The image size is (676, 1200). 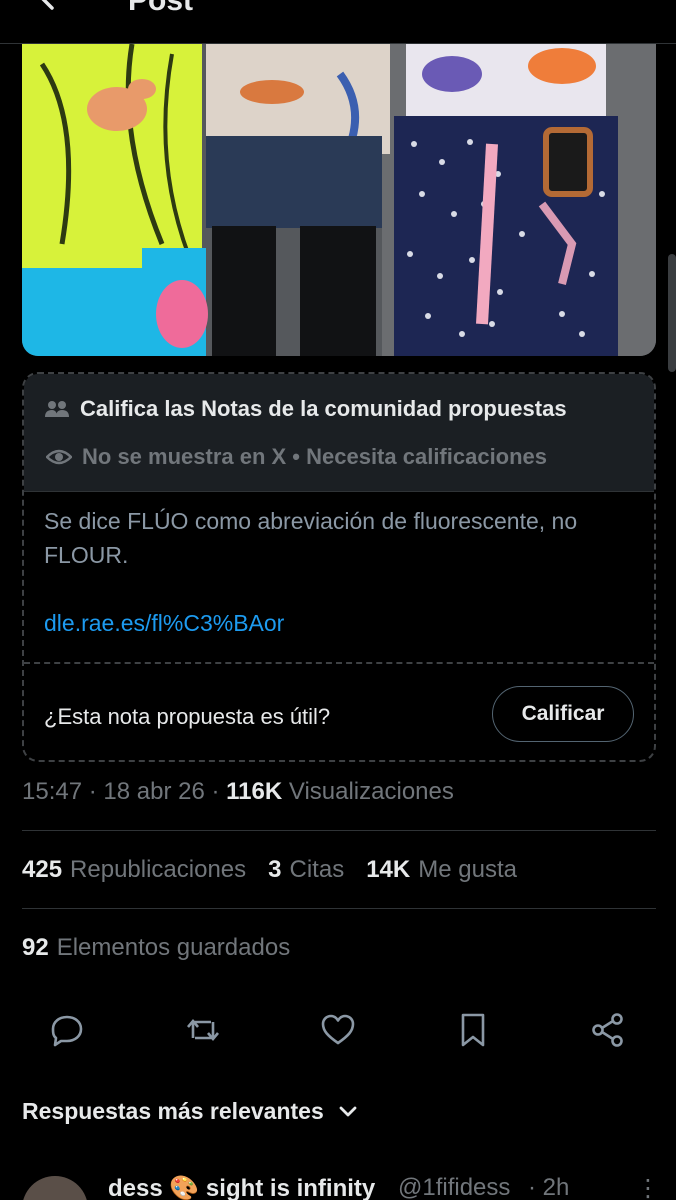 What do you see at coordinates (563, 714) in the screenshot?
I see `rate-note-button: Calificar` at bounding box center [563, 714].